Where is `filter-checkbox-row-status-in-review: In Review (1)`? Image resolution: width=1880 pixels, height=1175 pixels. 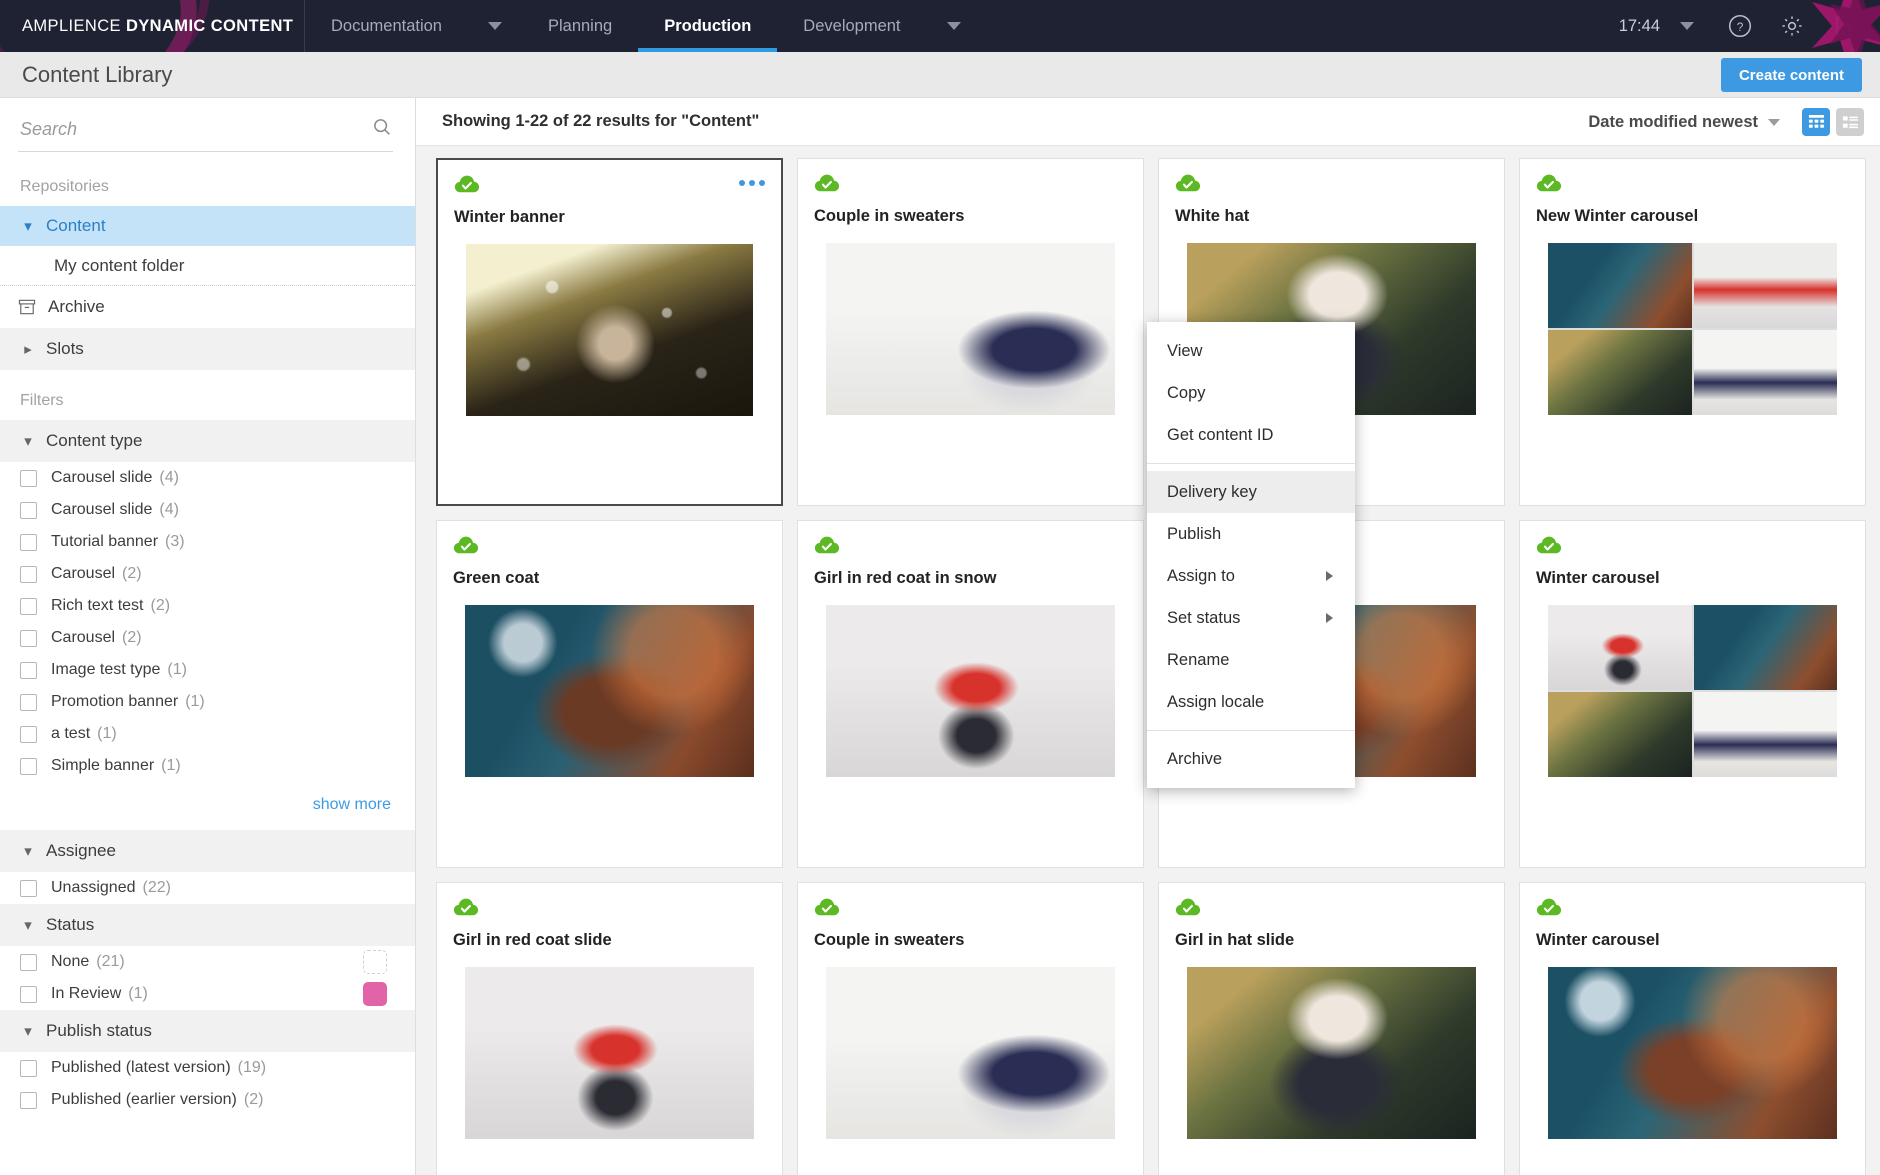
filter-checkbox-row-status-in-review: In Review (1) is located at coordinates (207, 994).